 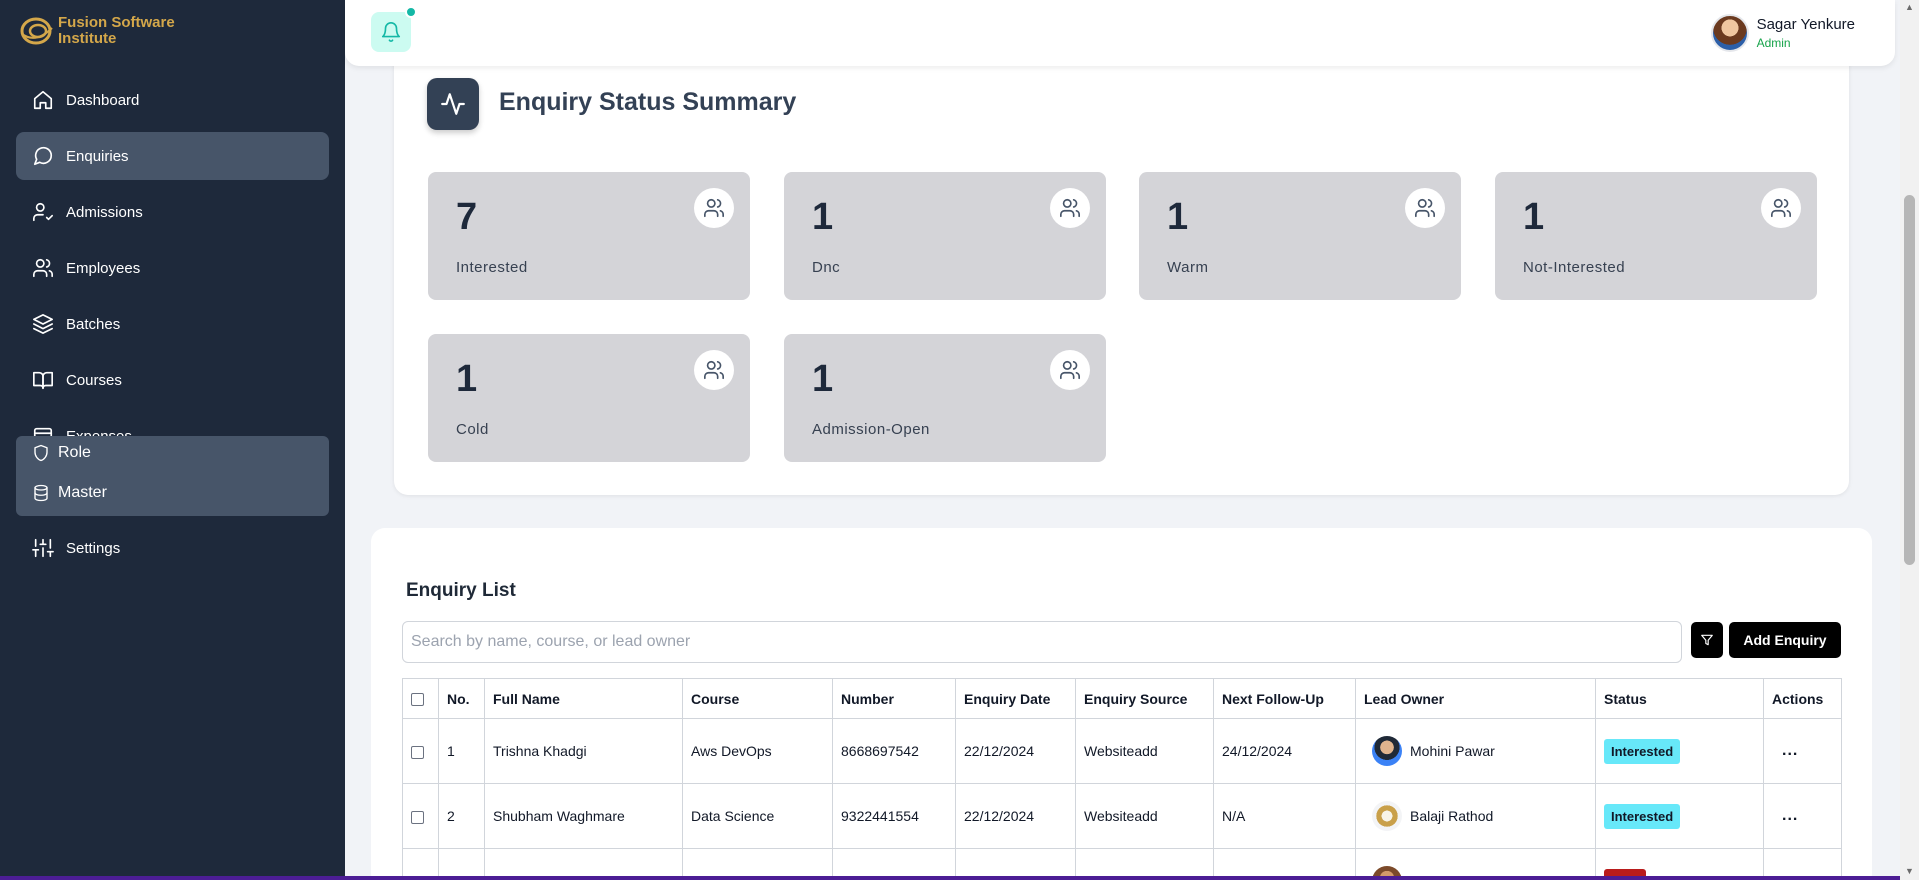 What do you see at coordinates (87, 38) in the screenshot?
I see `brand-line-2: Institute` at bounding box center [87, 38].